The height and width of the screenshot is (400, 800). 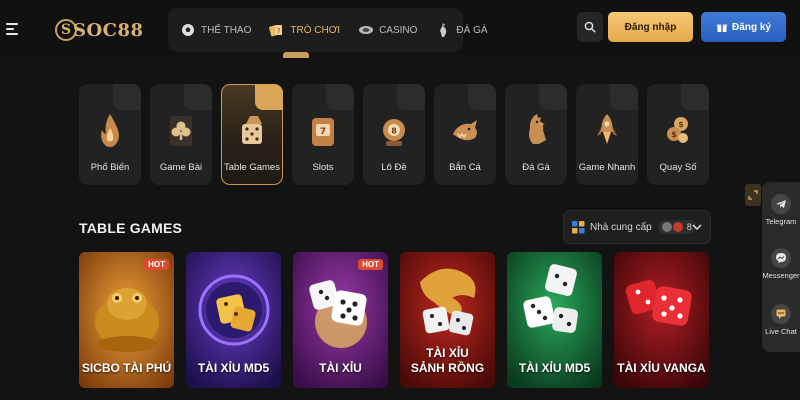 What do you see at coordinates (226, 30) in the screenshot?
I see `nav-label: THỂ THAO` at bounding box center [226, 30].